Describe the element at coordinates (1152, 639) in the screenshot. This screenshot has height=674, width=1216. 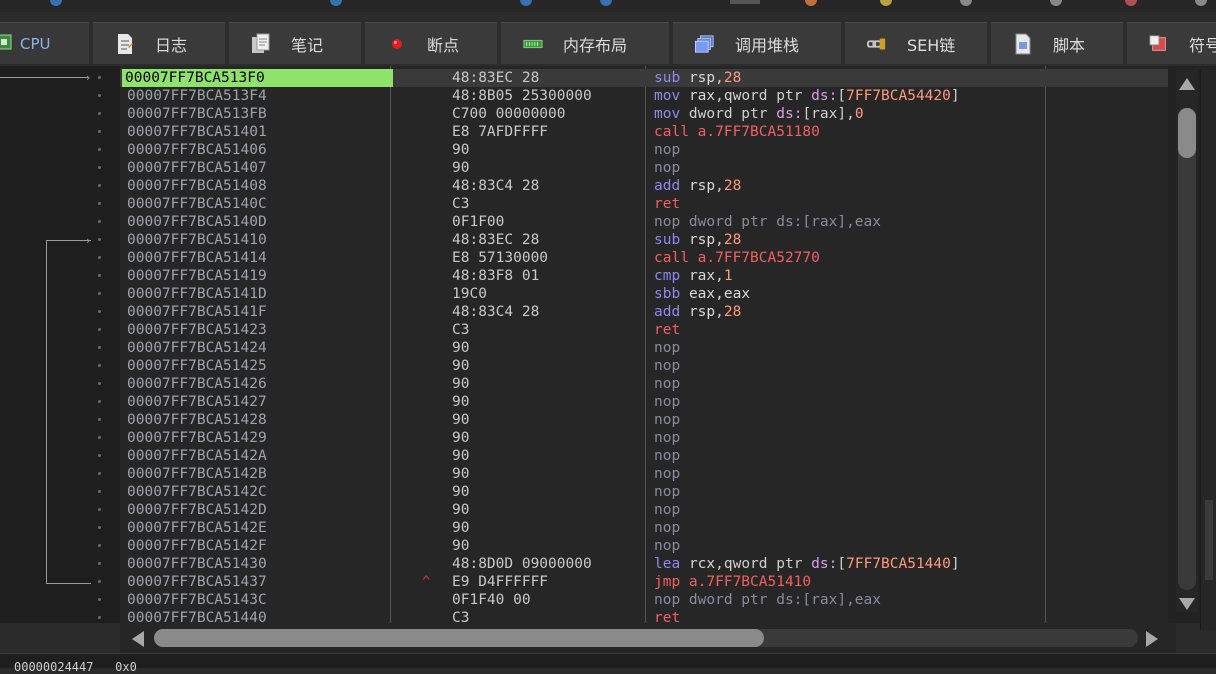
I see `scroll-right-icon` at that location.